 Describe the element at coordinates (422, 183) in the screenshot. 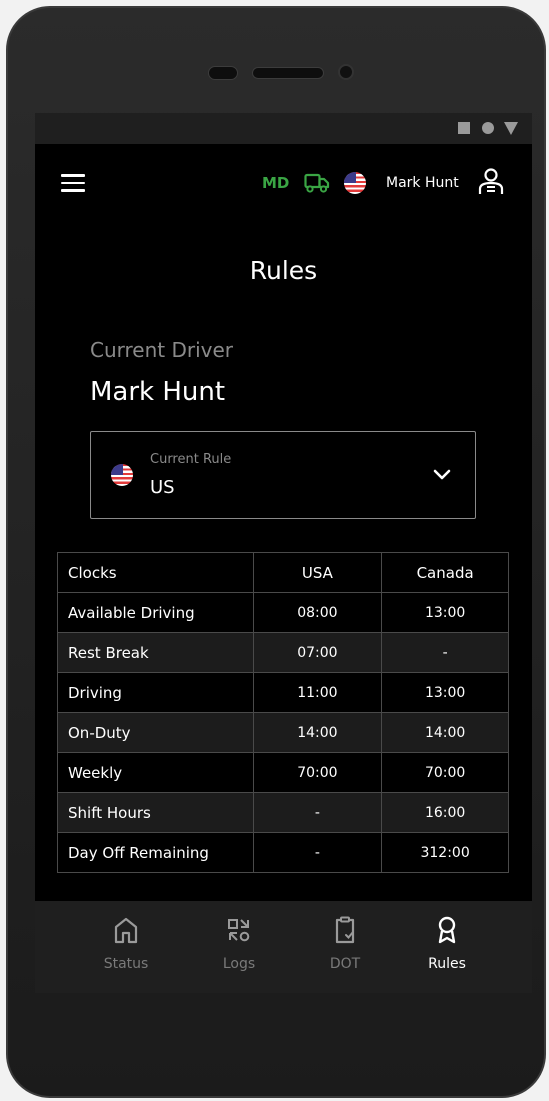

I see `header-user-name: Mark Hunt` at that location.